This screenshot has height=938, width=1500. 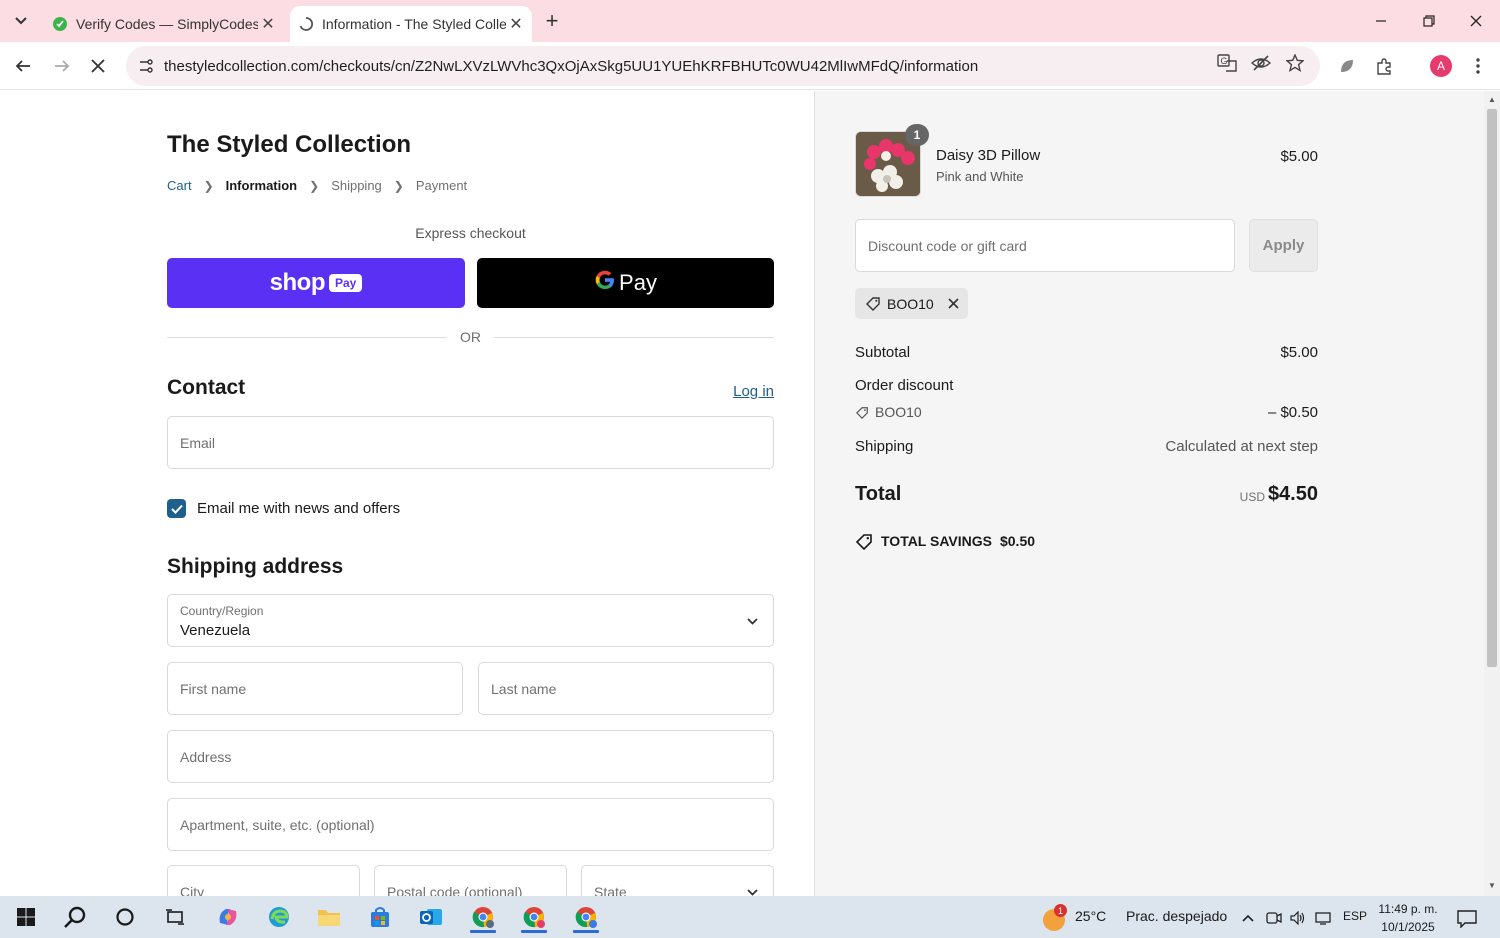 I want to click on file-explorer-icon, so click(x=329, y=917).